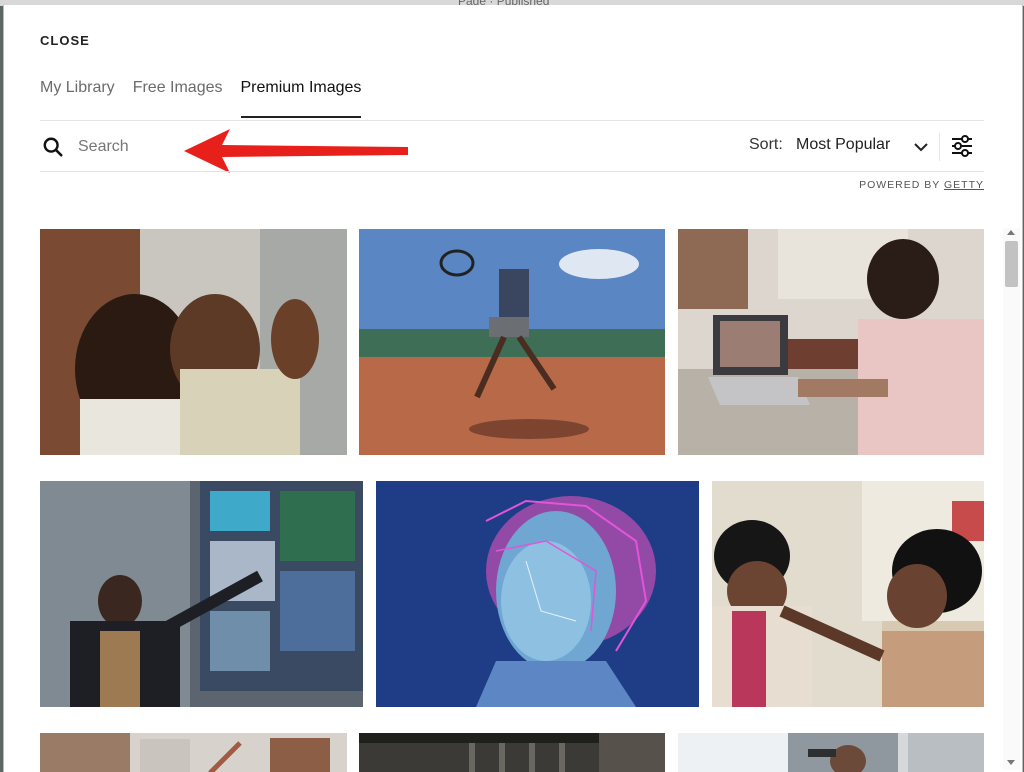  I want to click on chevron-down-icon, so click(921, 147).